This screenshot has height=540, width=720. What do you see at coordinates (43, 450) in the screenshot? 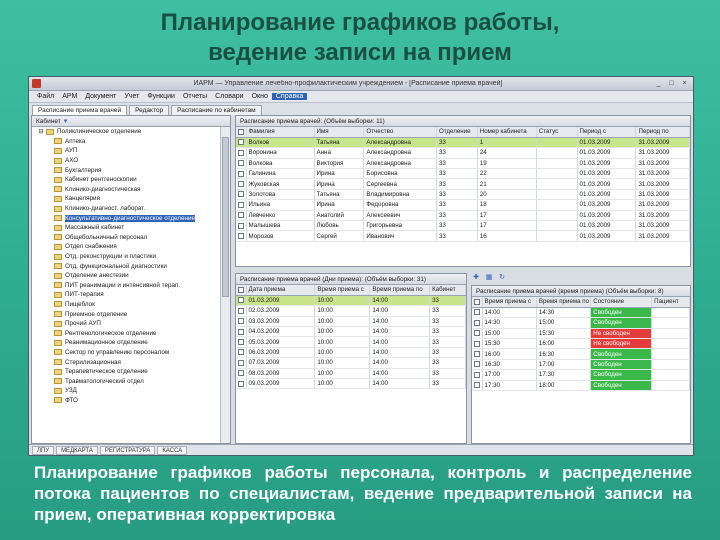
I see `status-bar-item: ЛПУ` at bounding box center [43, 450].